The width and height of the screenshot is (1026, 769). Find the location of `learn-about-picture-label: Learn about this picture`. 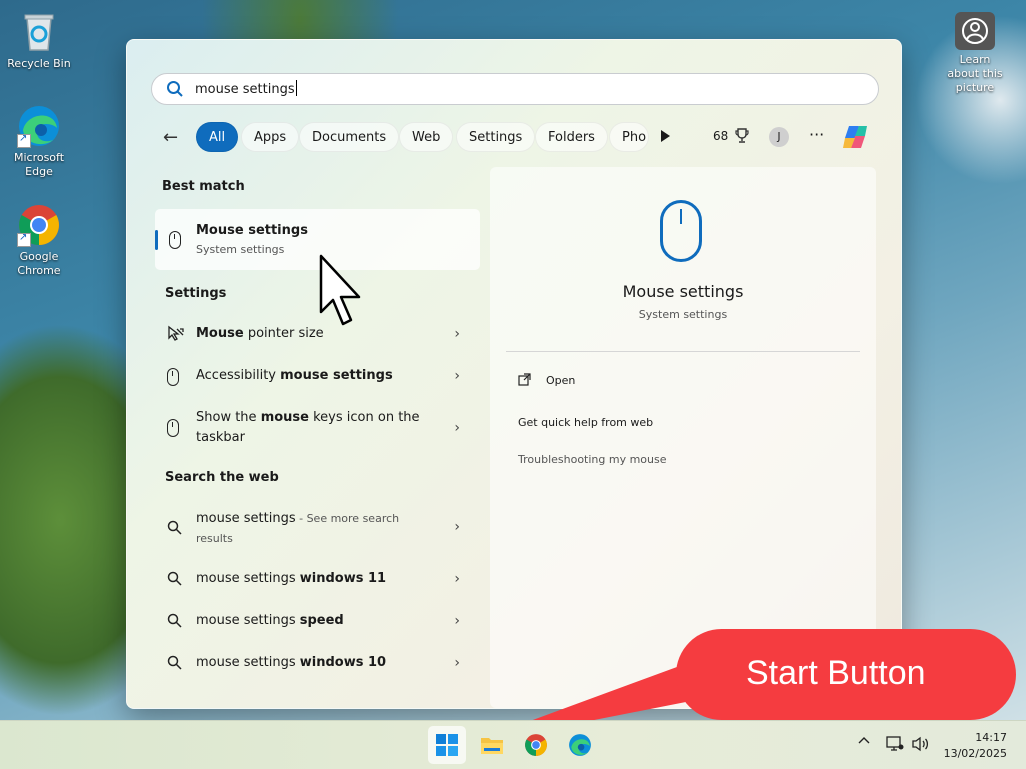

learn-about-picture-label: Learn about this picture is located at coordinates (975, 73).